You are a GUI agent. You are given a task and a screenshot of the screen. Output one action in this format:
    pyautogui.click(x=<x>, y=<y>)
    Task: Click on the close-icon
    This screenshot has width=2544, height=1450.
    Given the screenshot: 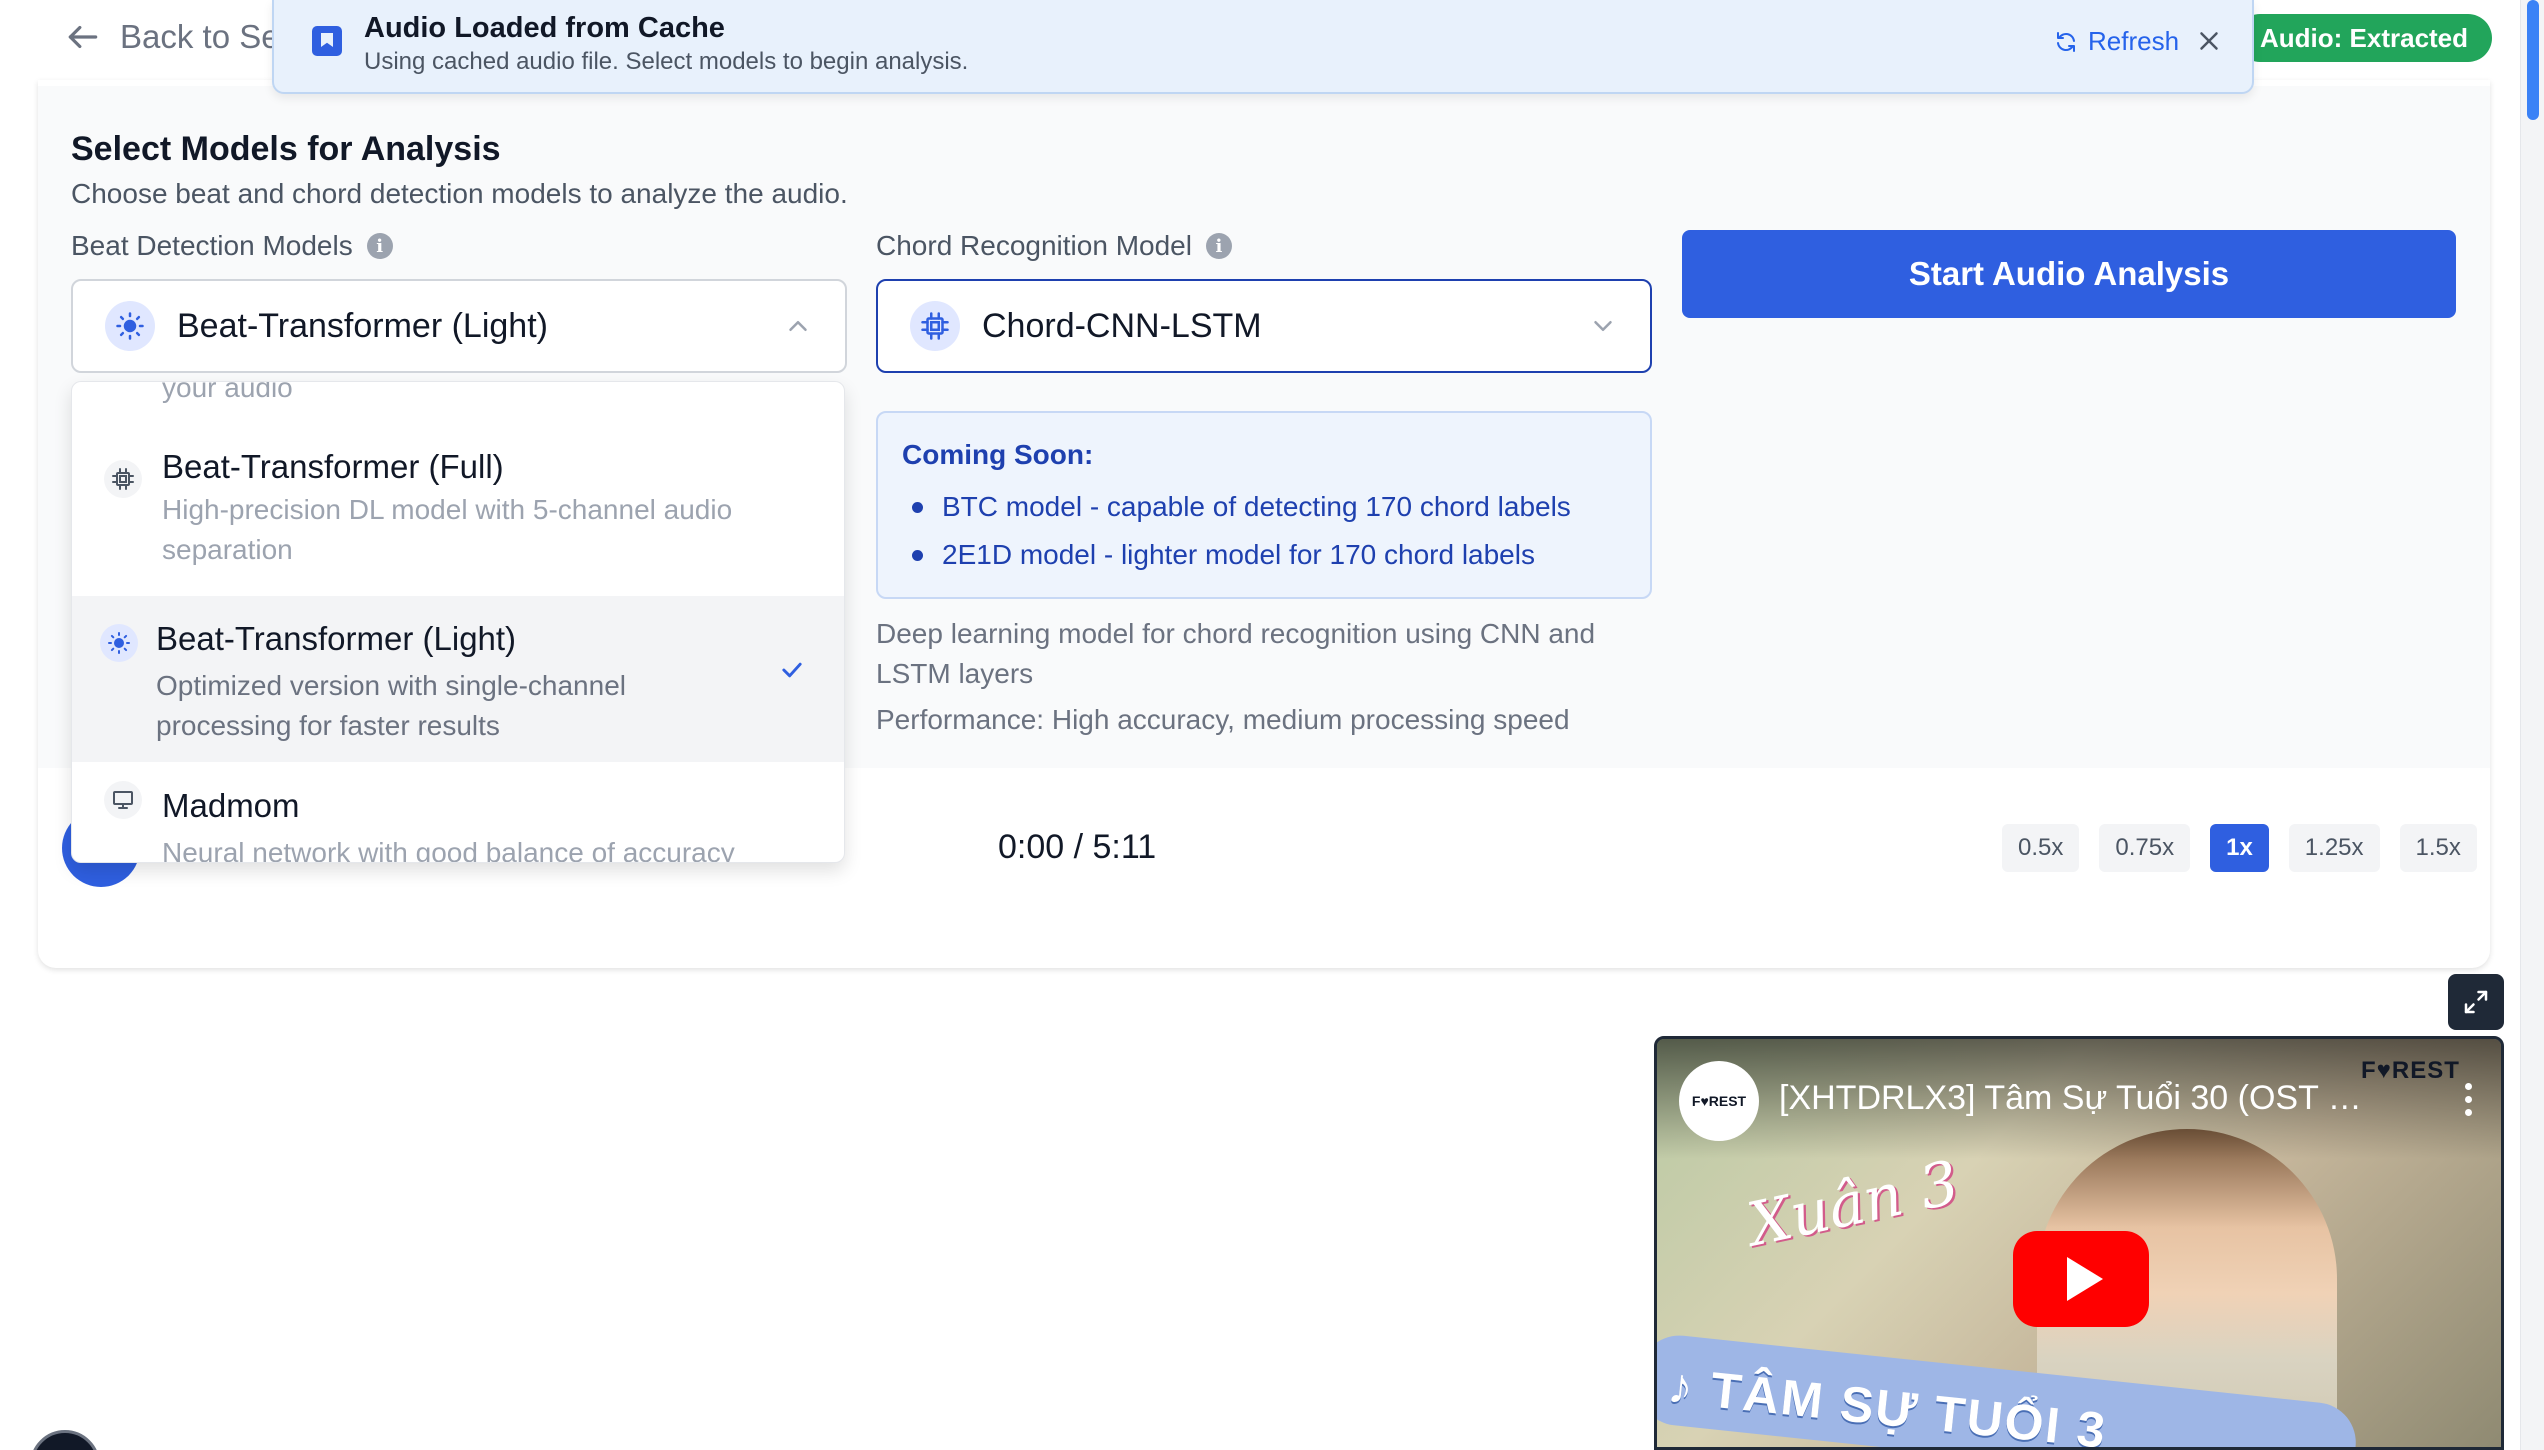 What is the action you would take?
    pyautogui.click(x=2209, y=41)
    